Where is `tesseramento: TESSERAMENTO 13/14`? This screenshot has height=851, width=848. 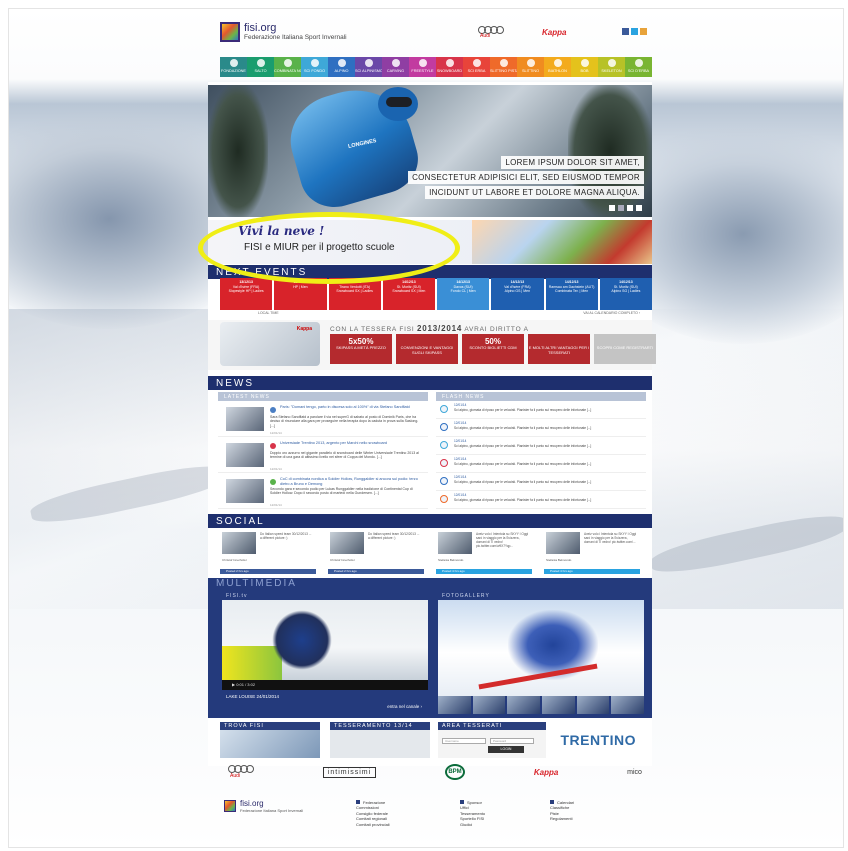 tesseramento: TESSERAMENTO 13/14 is located at coordinates (380, 740).